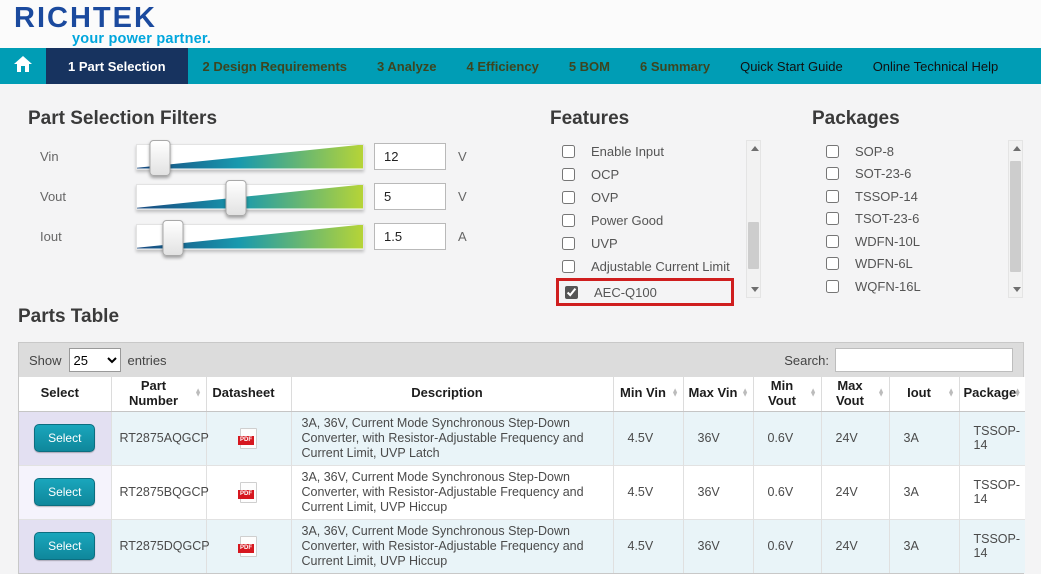 The height and width of the screenshot is (574, 1041). What do you see at coordinates (94, 360) in the screenshot?
I see `entries-select: 25` at bounding box center [94, 360].